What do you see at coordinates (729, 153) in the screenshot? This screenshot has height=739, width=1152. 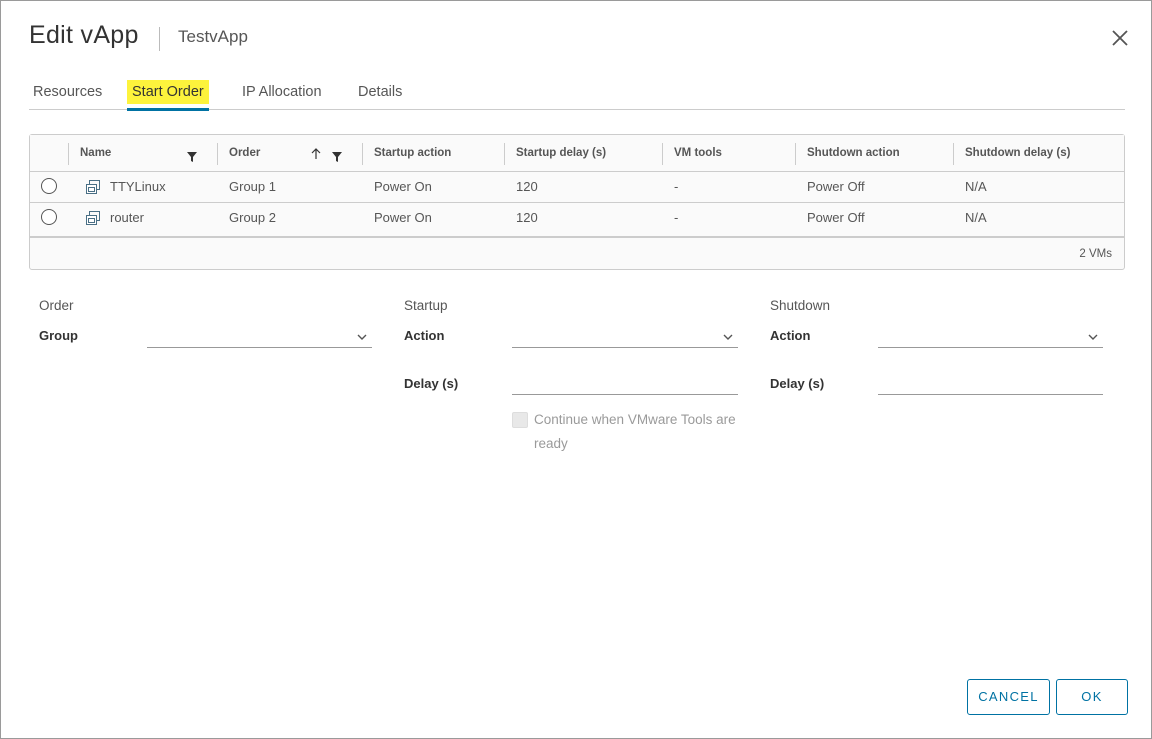 I see `column-header-vm-tools: VM tools` at bounding box center [729, 153].